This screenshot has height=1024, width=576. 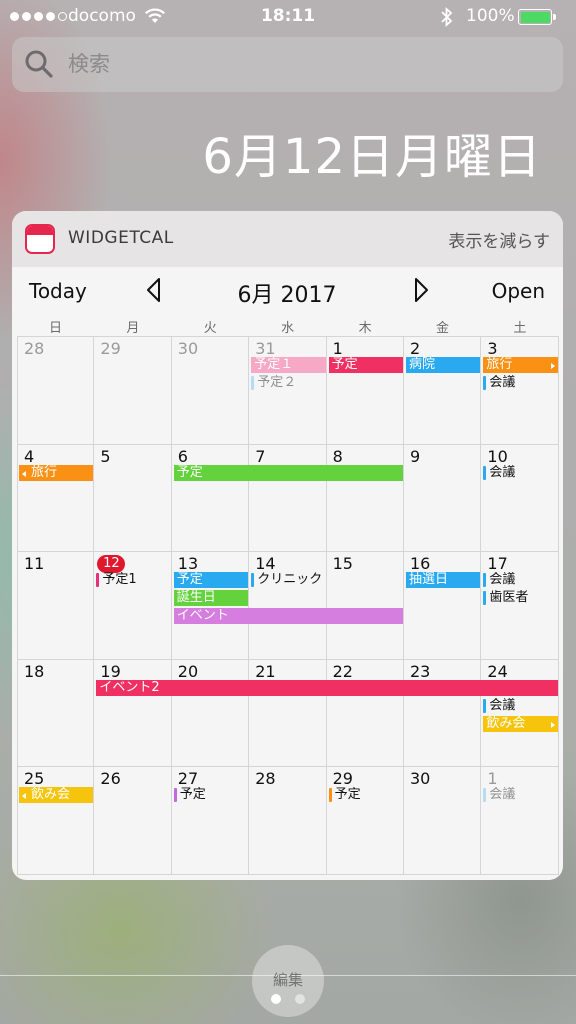 What do you see at coordinates (490, 16) in the screenshot?
I see `battery-percentage: 100%` at bounding box center [490, 16].